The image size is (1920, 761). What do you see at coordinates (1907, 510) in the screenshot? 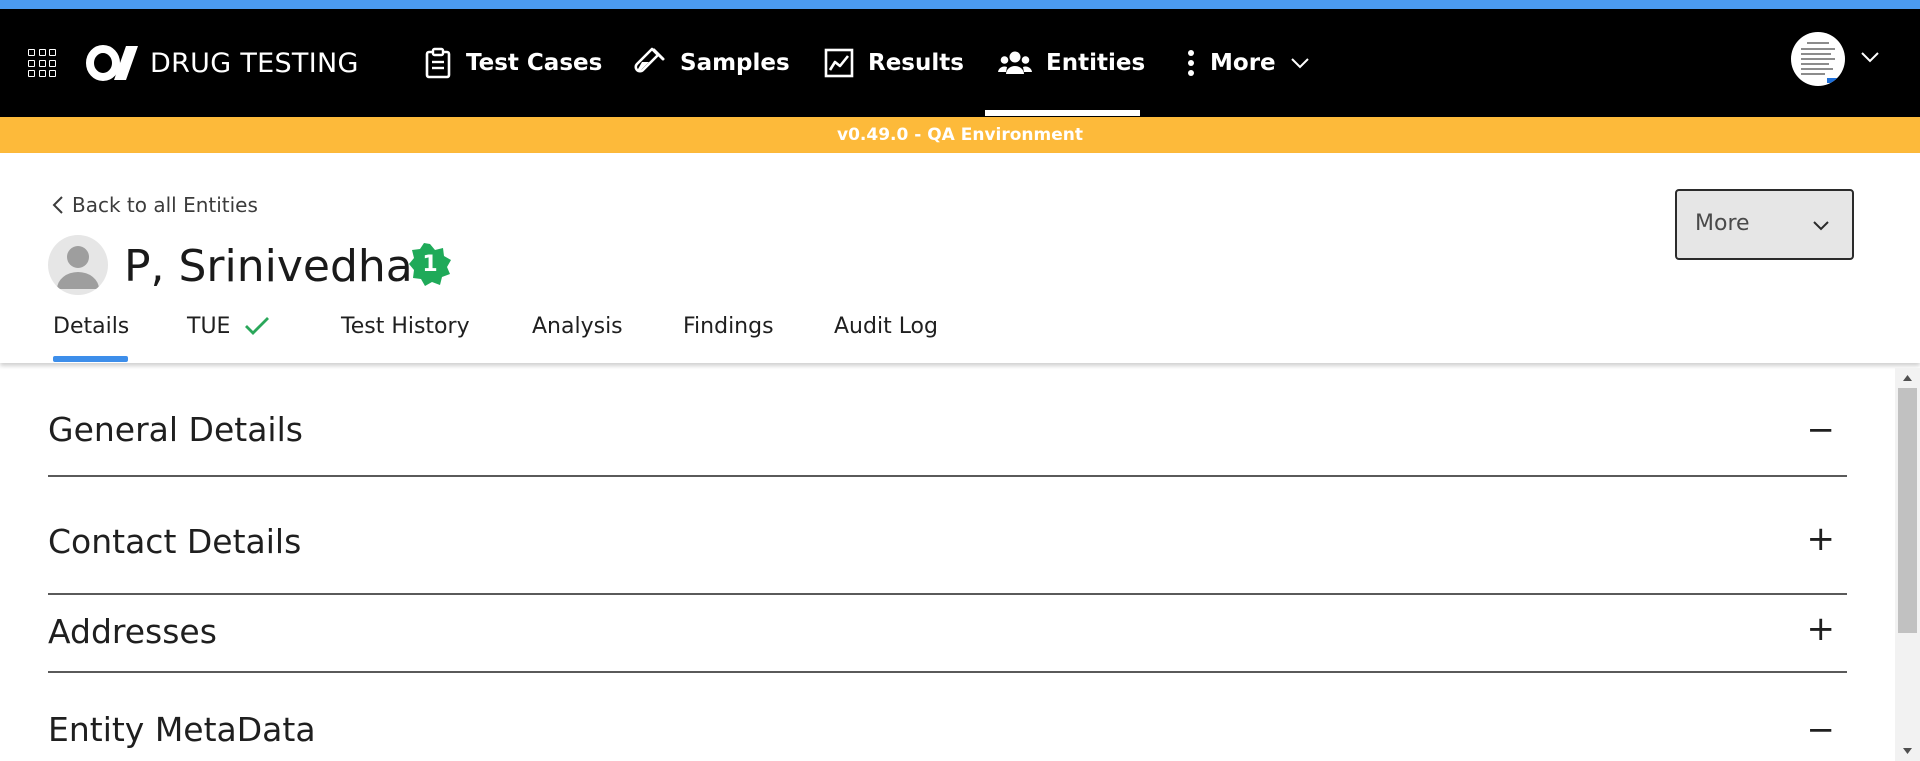
I see `scroll-thumb` at bounding box center [1907, 510].